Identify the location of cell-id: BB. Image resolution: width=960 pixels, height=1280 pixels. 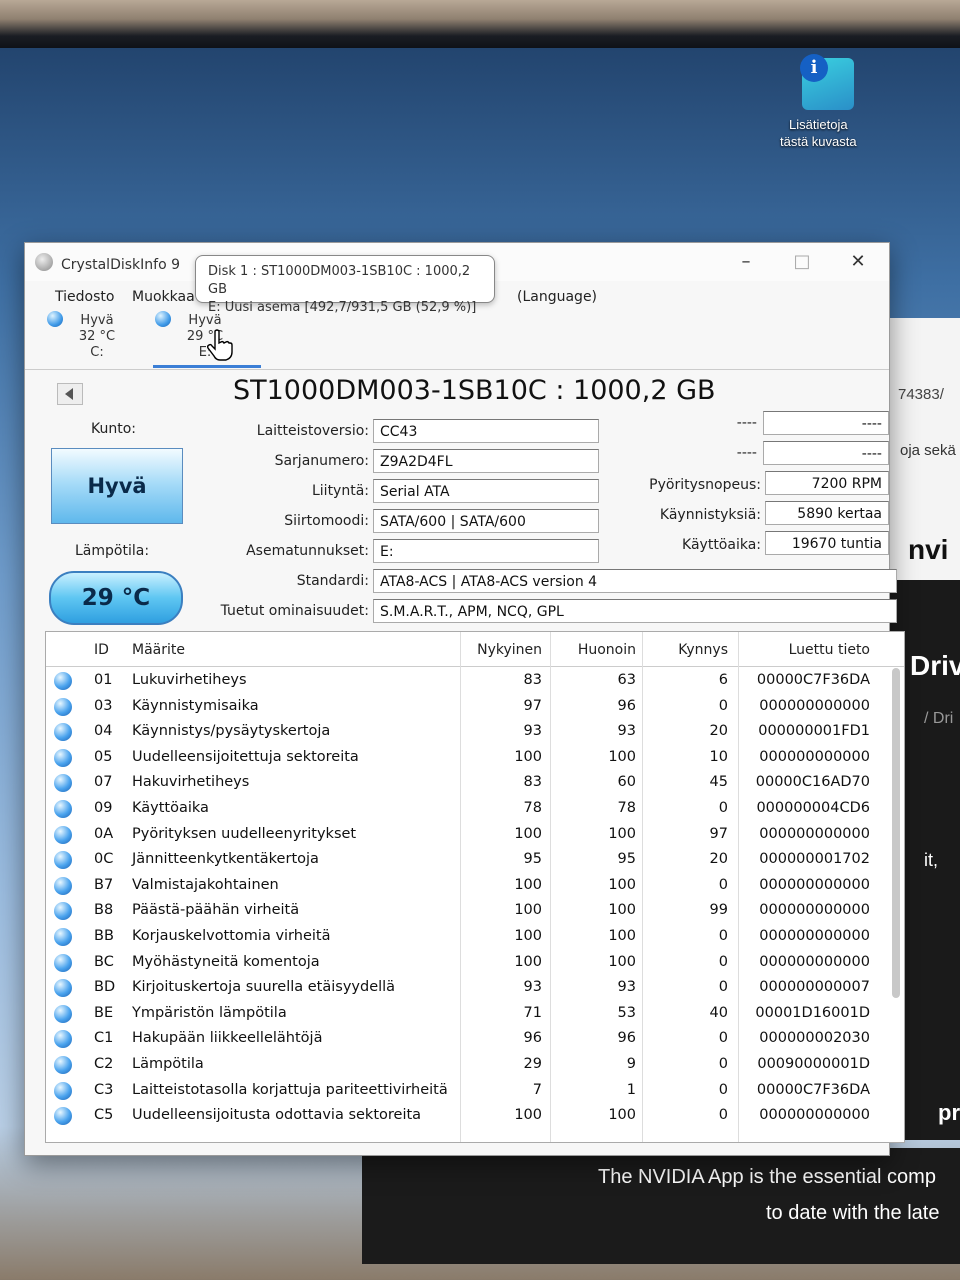
(104, 936).